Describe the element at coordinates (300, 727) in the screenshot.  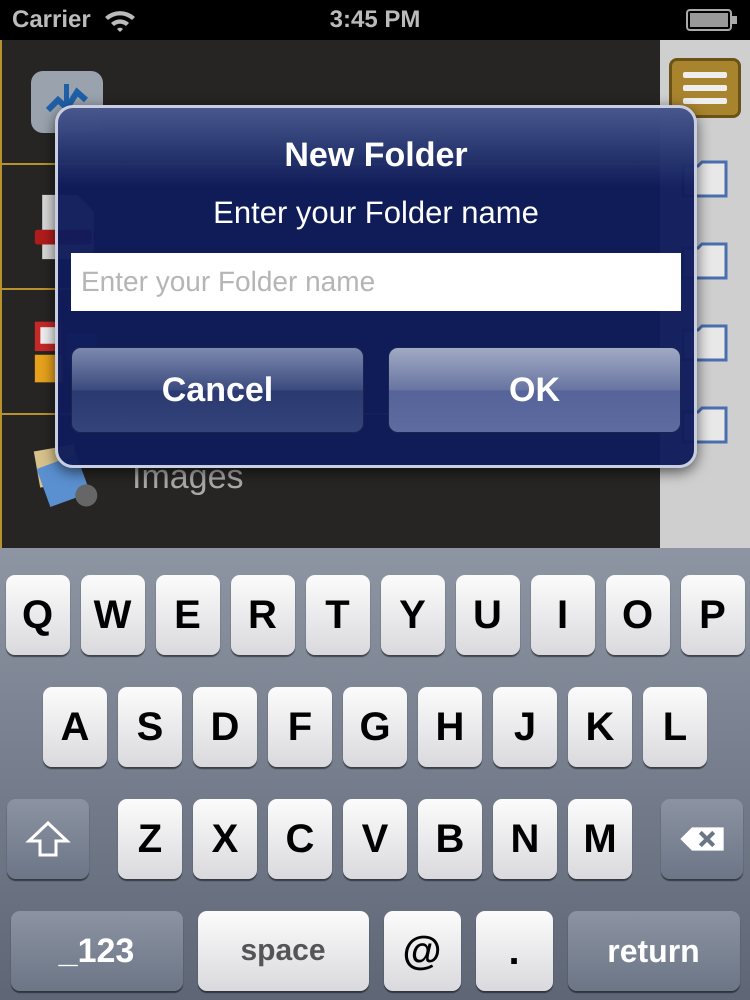
I see `key: F` at that location.